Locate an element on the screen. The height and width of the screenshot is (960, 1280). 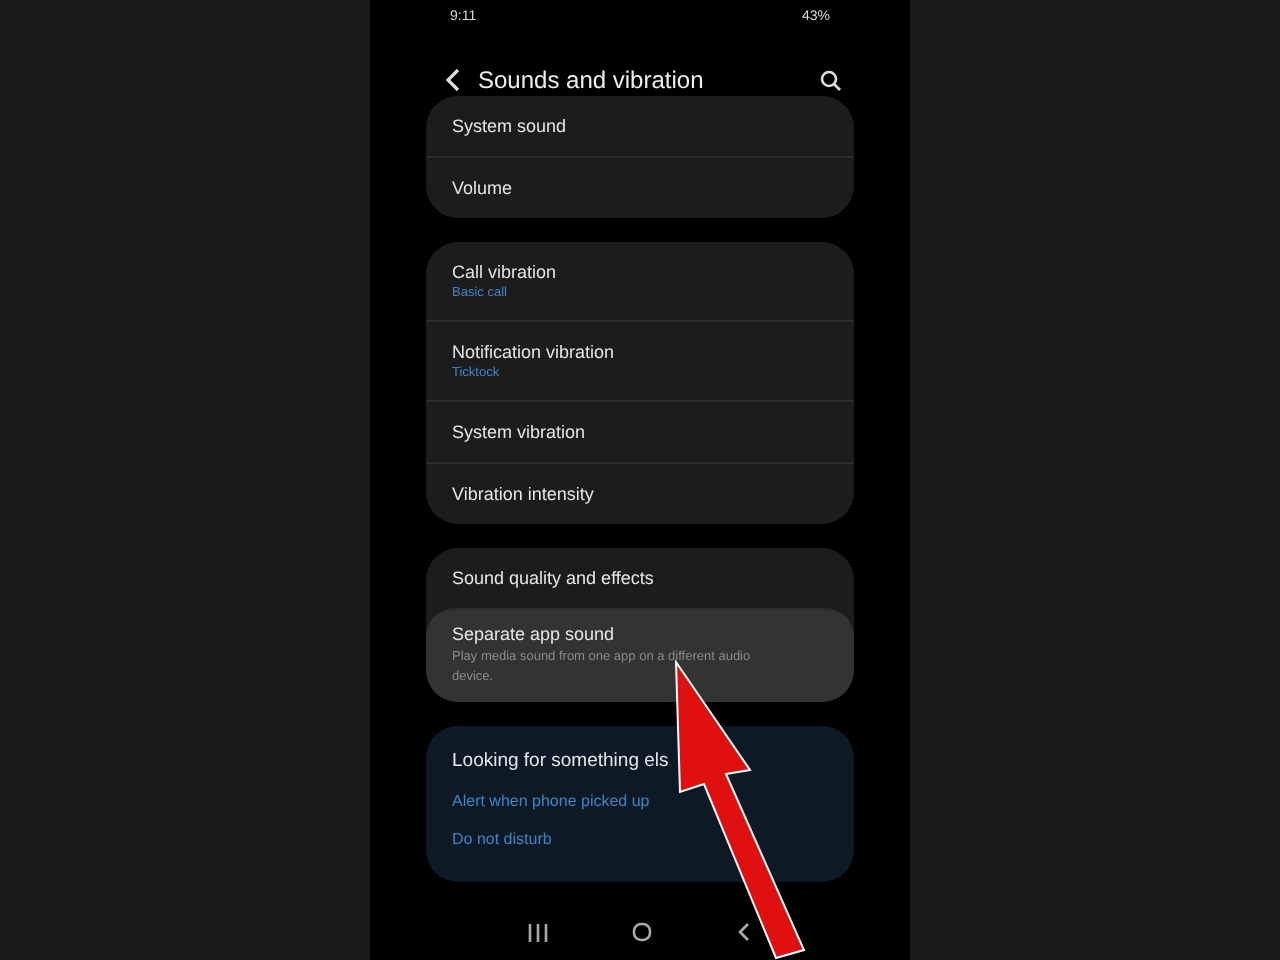
suggestion-link: Do not disturb is located at coordinates (640, 838).